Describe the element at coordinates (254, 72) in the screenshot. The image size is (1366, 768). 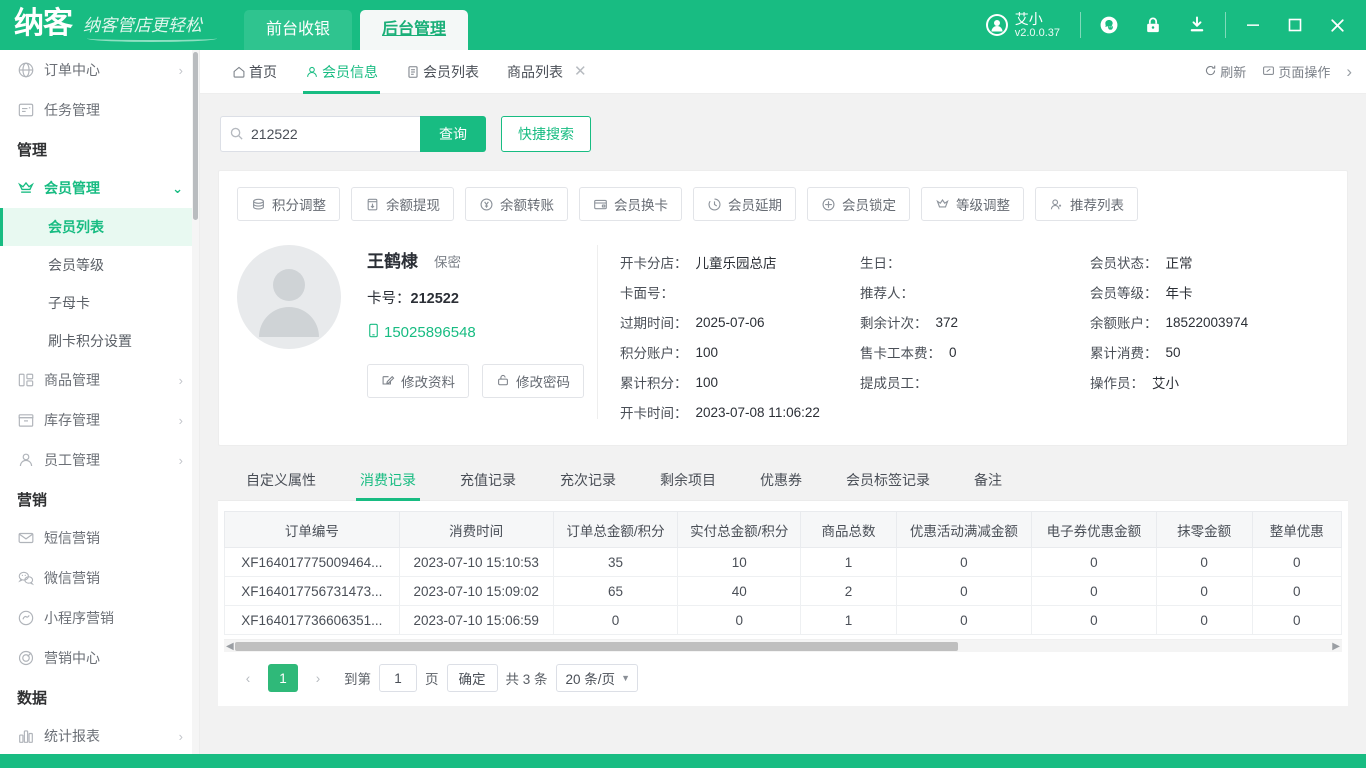
I see `tab-home: 首页` at that location.